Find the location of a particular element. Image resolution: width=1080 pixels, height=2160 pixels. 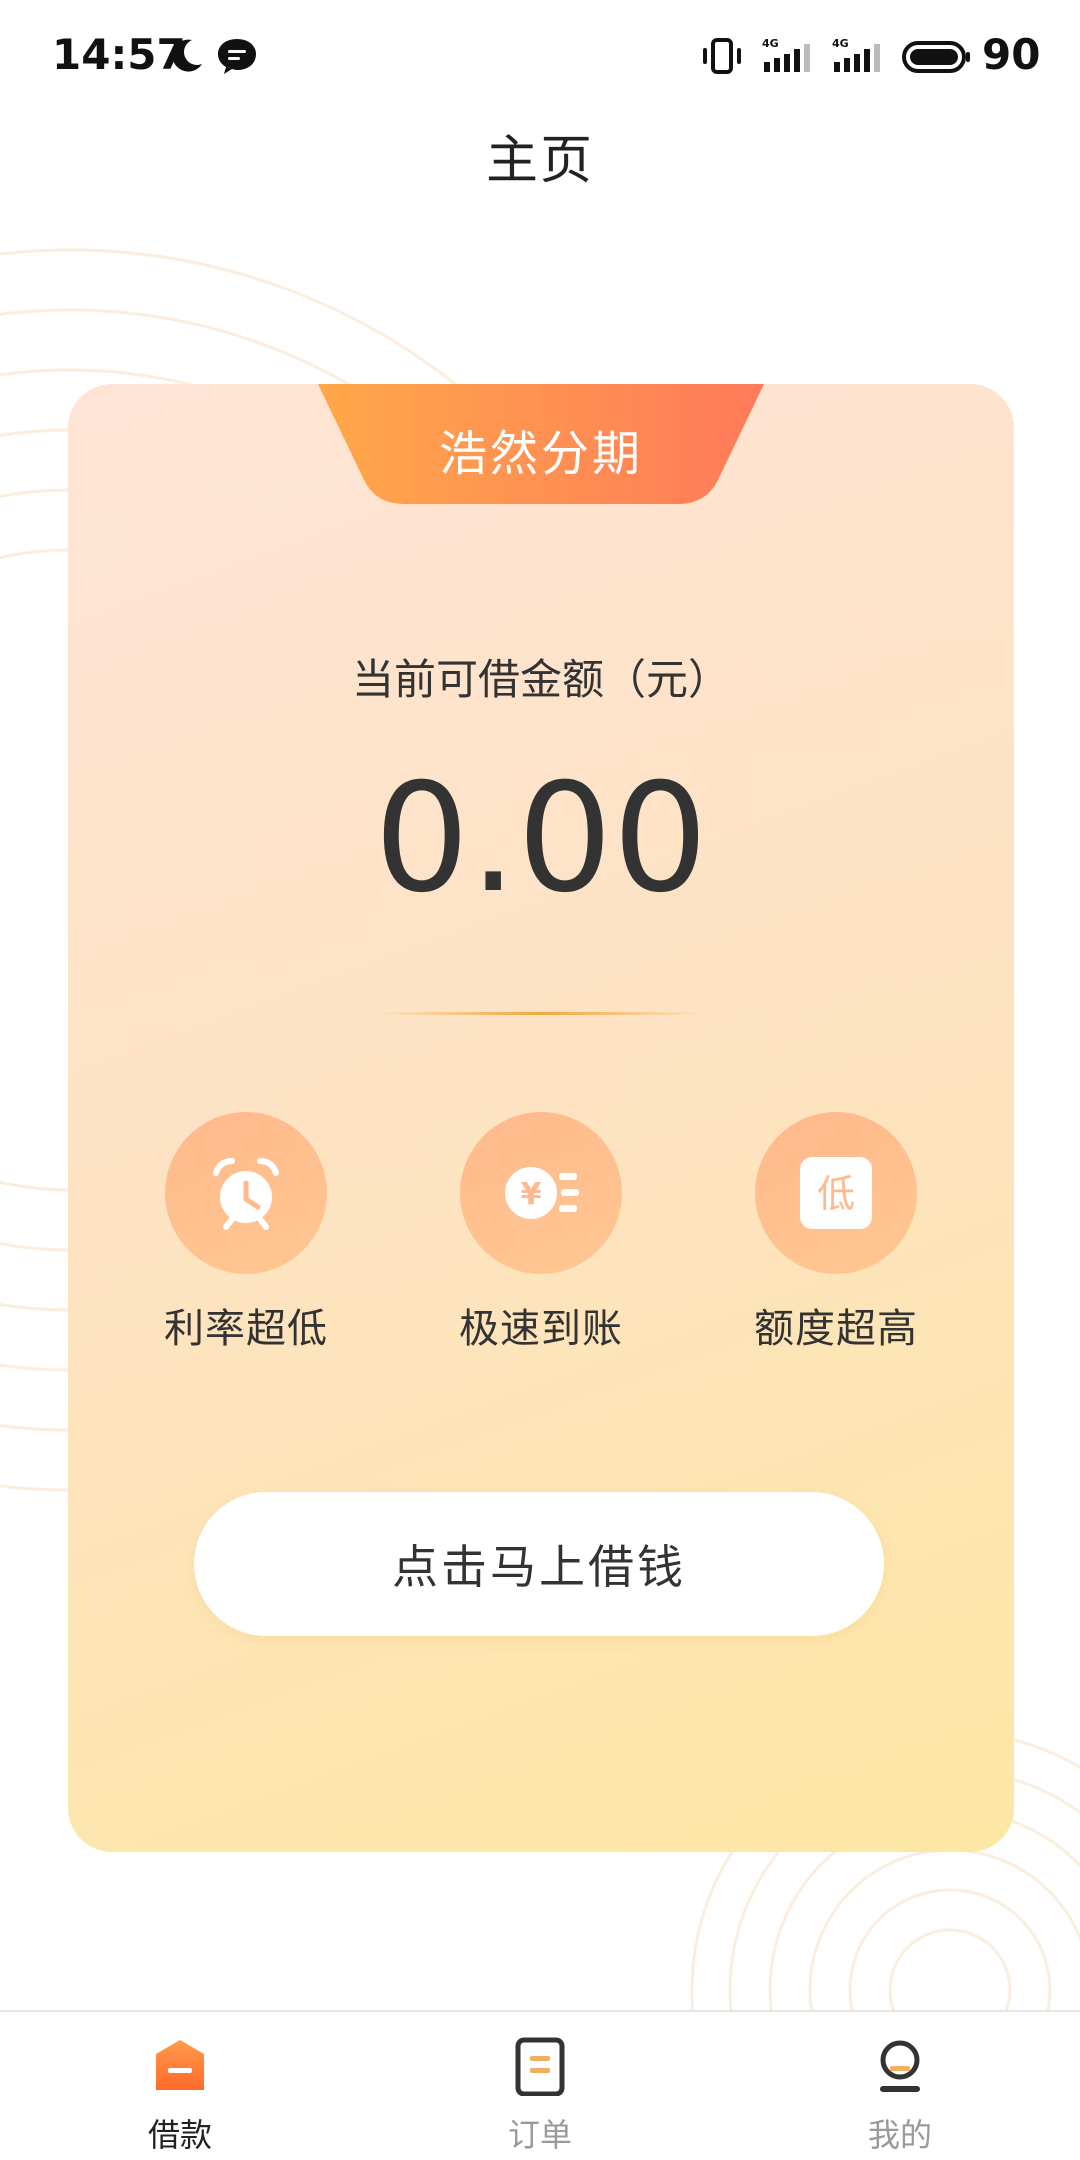

yen-coin-icon: ¥ is located at coordinates (542, 1193).